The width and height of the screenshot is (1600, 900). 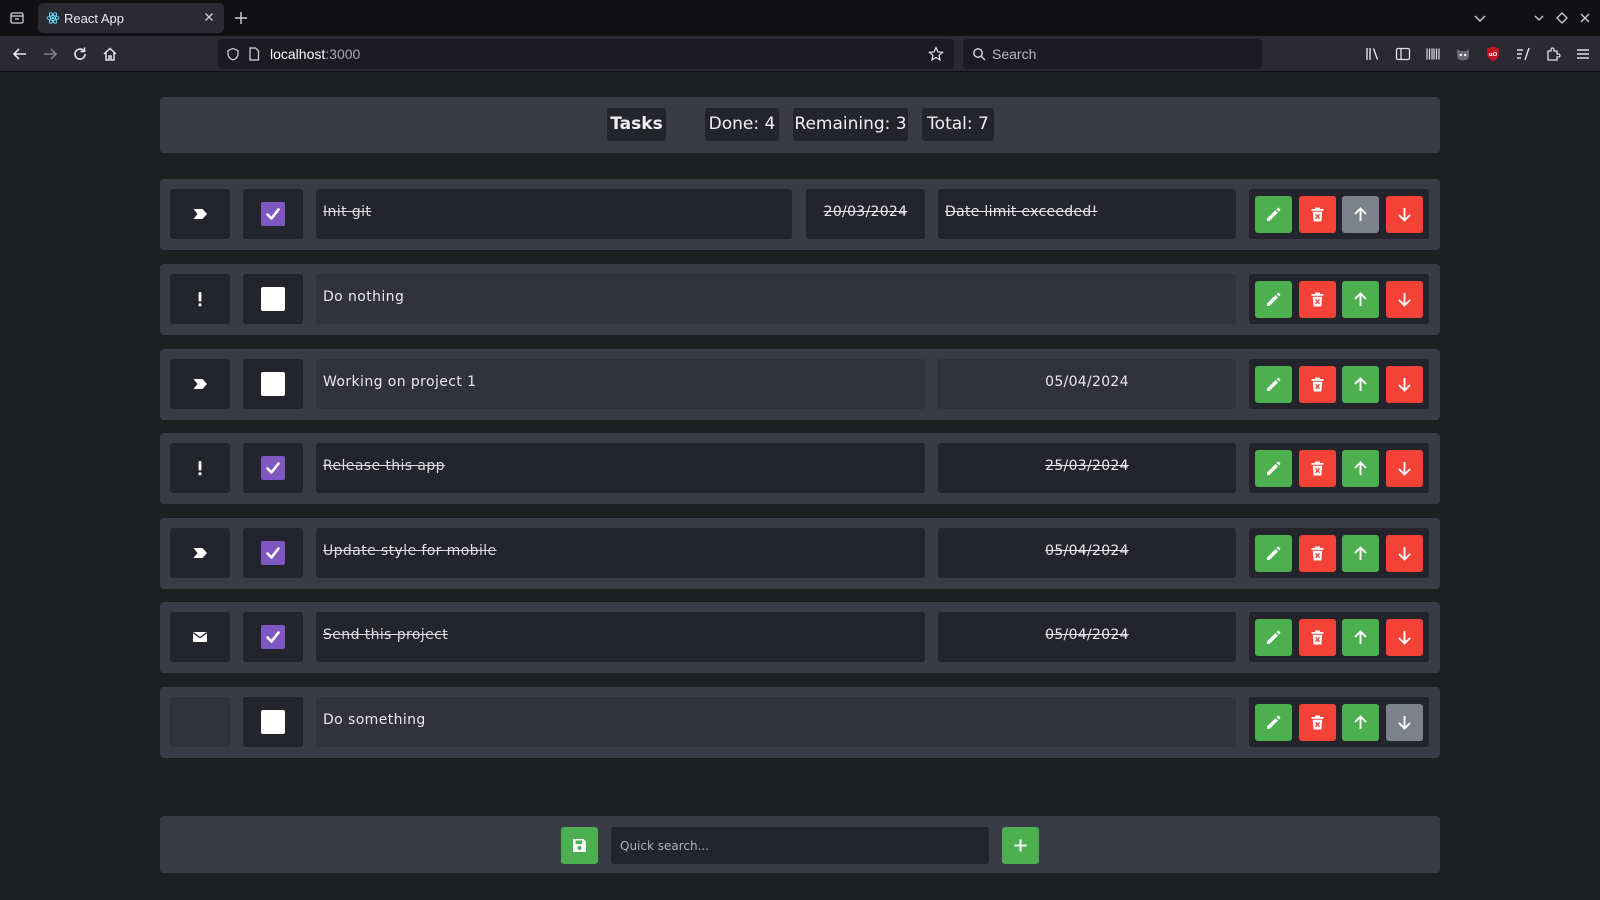 What do you see at coordinates (20, 54) in the screenshot?
I see `back-arrow-icon` at bounding box center [20, 54].